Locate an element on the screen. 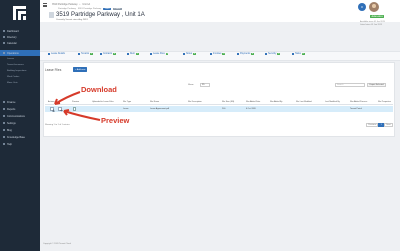 This screenshot has width=400, height=251. download-annotation: Download is located at coordinates (99, 89).